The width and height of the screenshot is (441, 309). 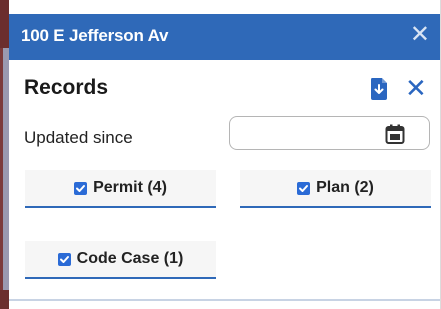 I want to click on code-case-checkbox, so click(x=64, y=259).